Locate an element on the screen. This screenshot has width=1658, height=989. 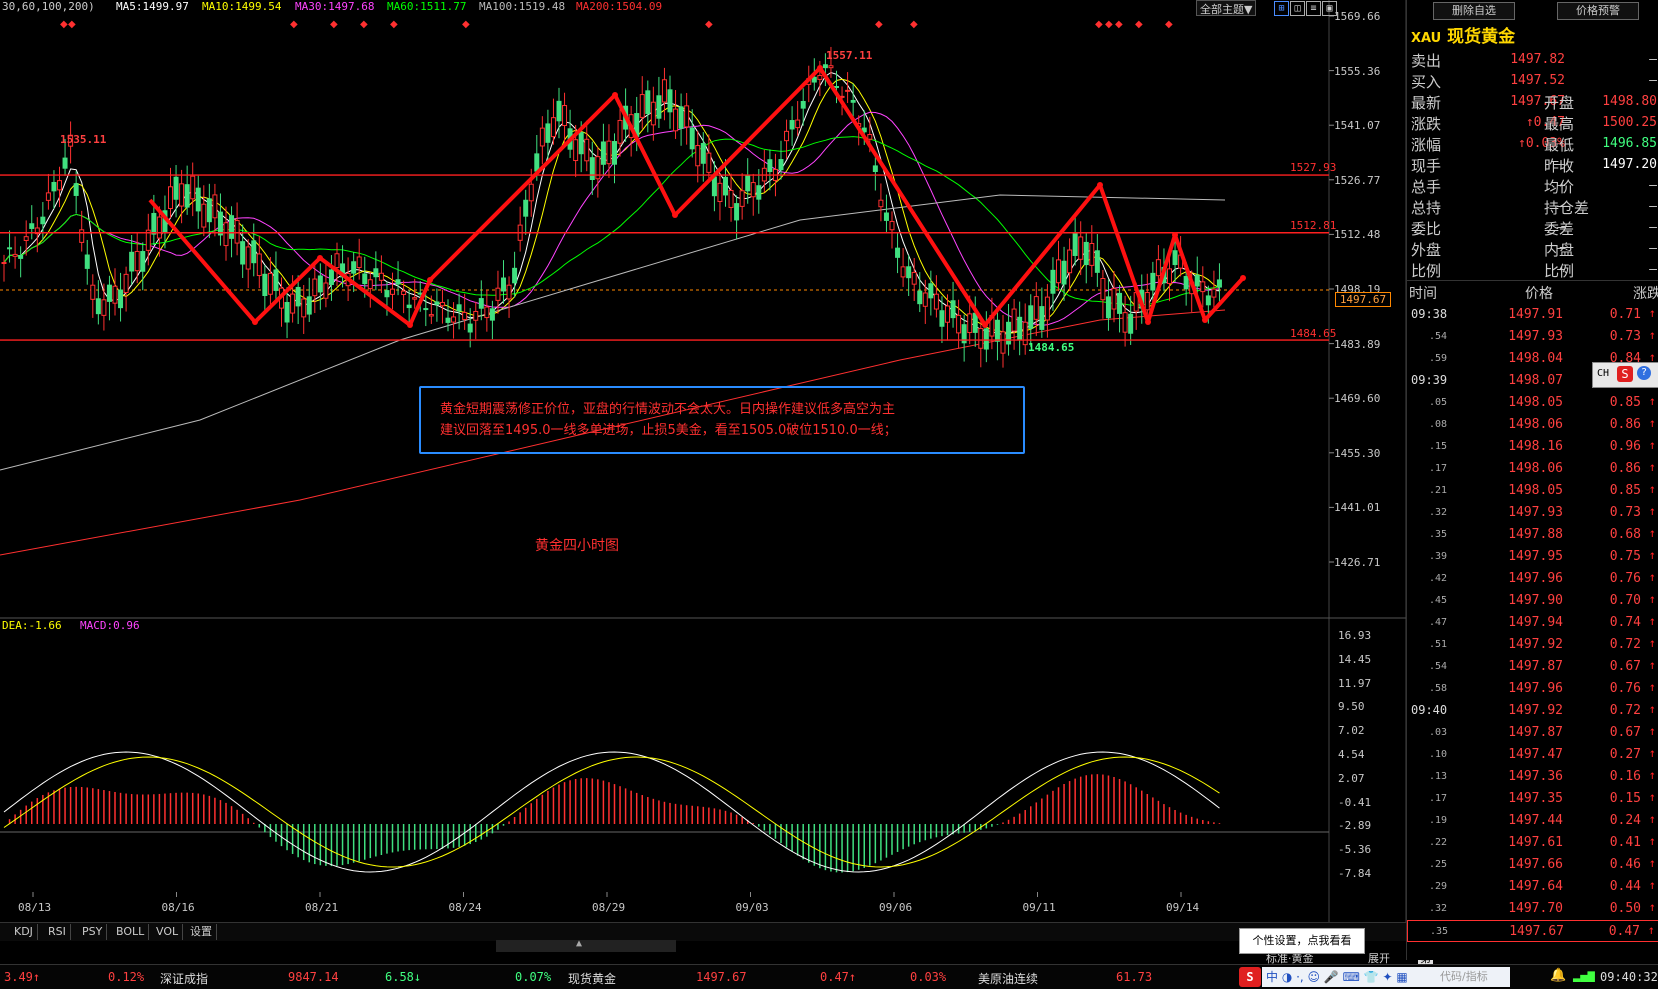
price-alert-button: 价格预警 is located at coordinates (1598, 11).